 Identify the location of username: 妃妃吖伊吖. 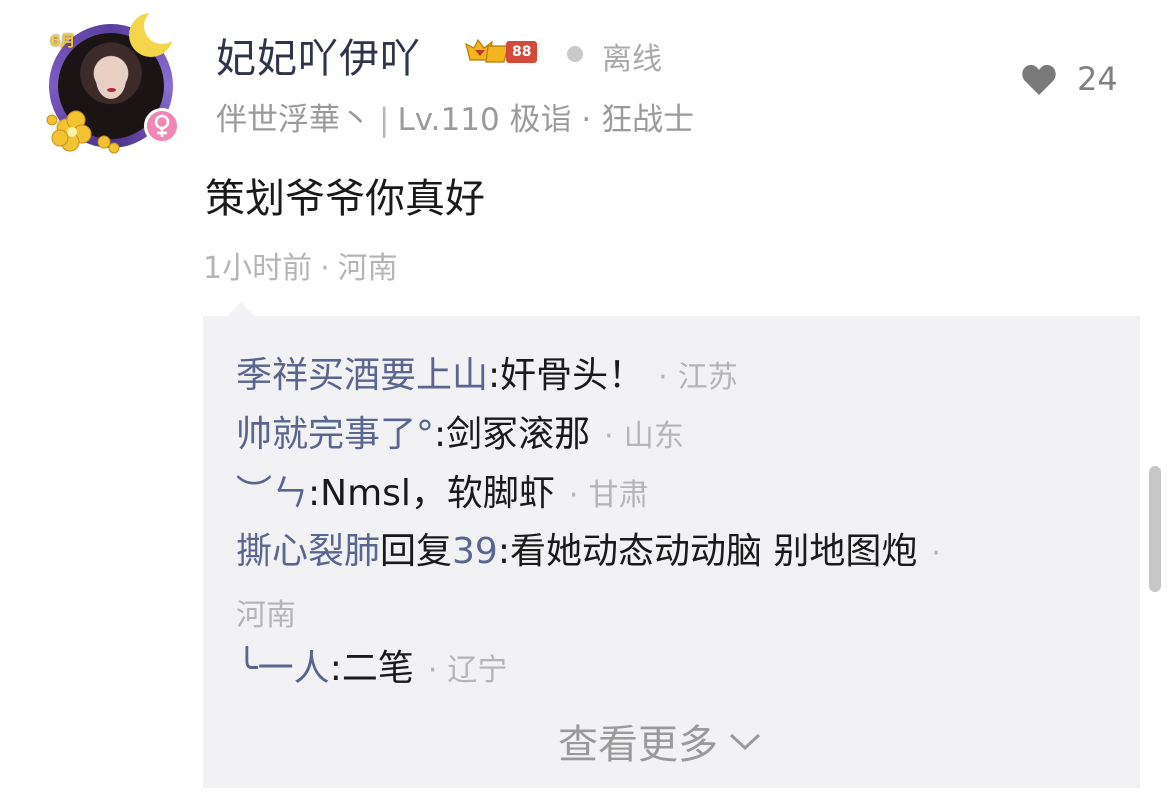
(318, 55).